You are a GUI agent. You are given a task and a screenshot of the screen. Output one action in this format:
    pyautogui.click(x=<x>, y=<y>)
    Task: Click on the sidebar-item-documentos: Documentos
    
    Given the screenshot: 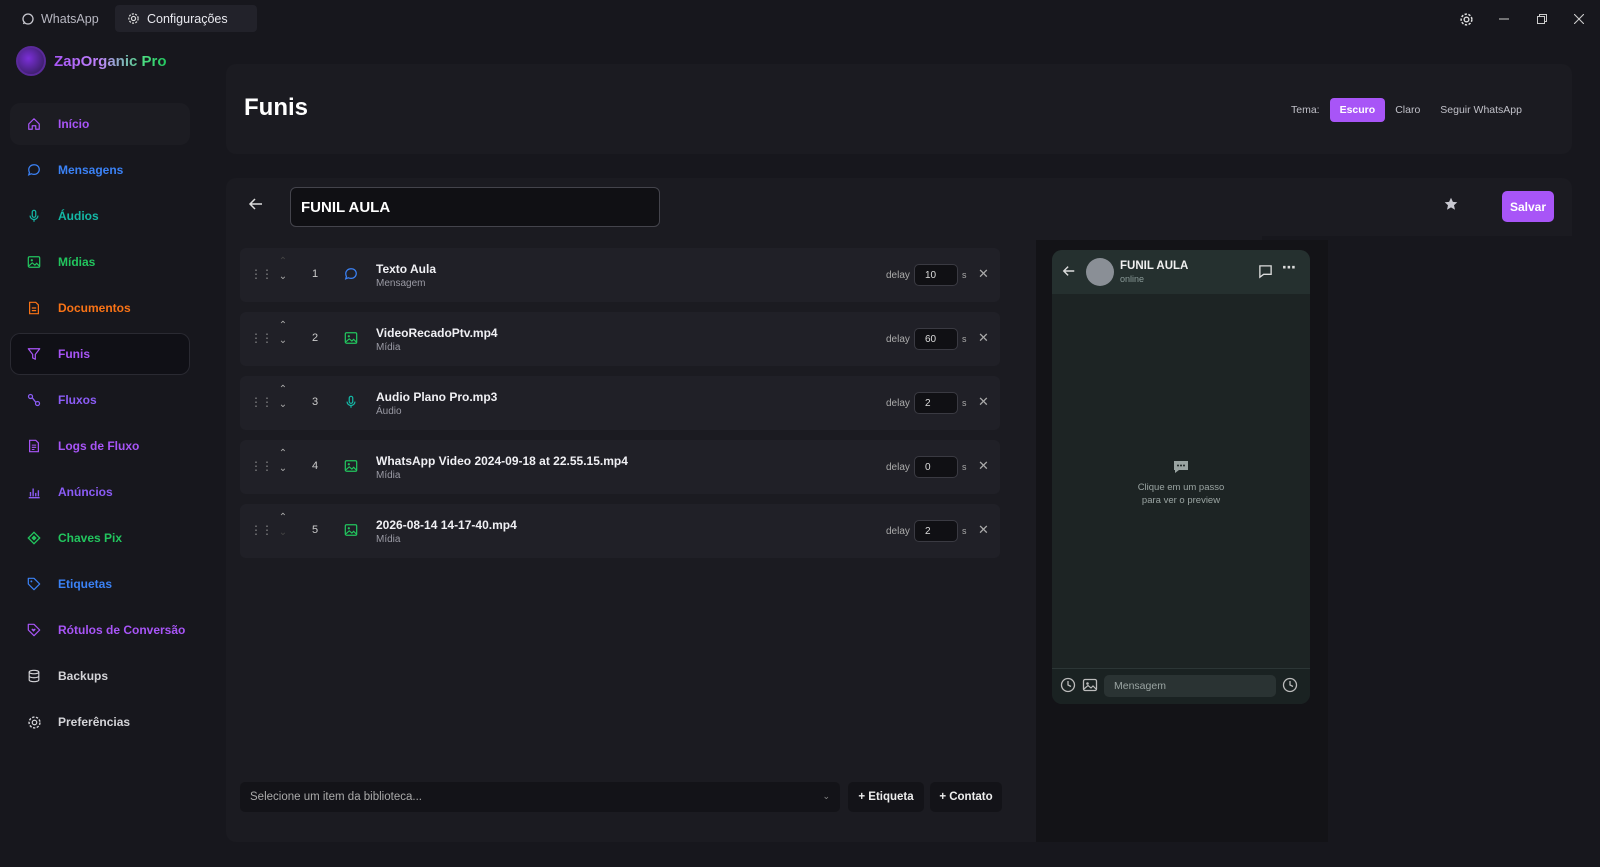 What is the action you would take?
    pyautogui.click(x=100, y=308)
    